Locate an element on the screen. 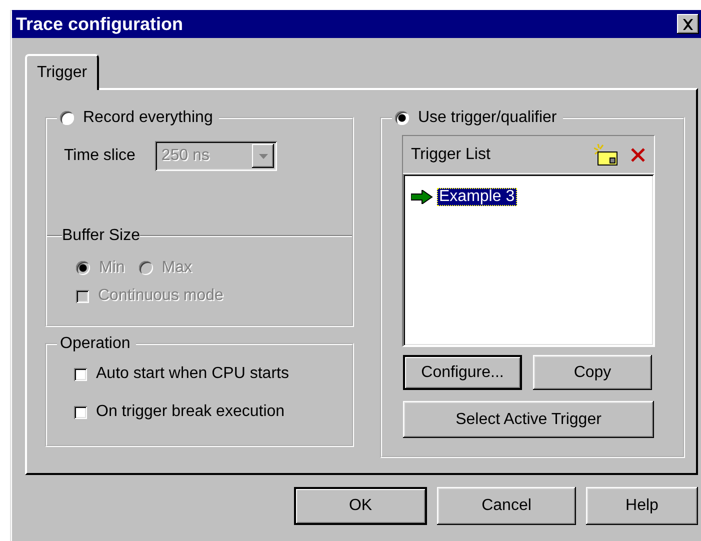 Image resolution: width=701 pixels, height=541 pixels. tab: Trigger is located at coordinates (62, 72).